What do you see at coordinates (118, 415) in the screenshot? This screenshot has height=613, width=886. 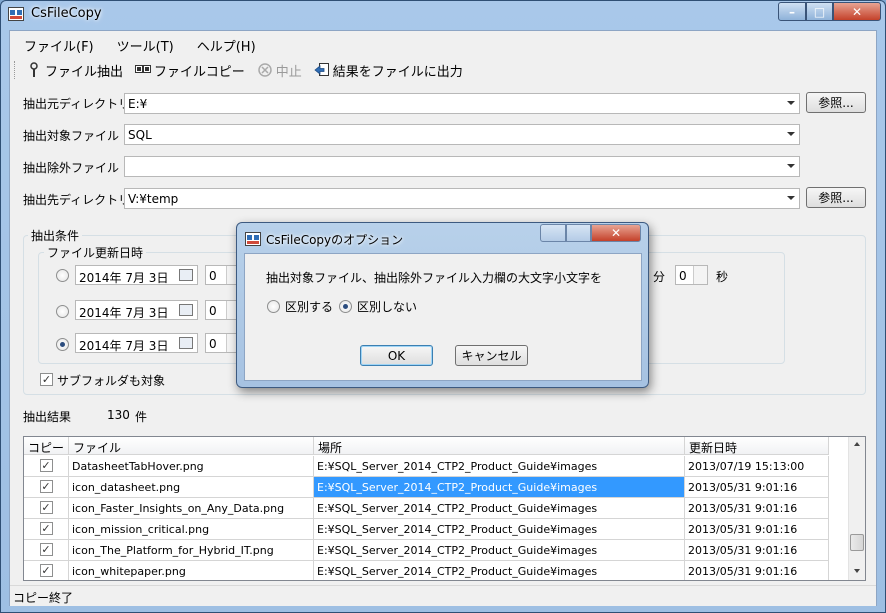 I see `results-count: 130` at bounding box center [118, 415].